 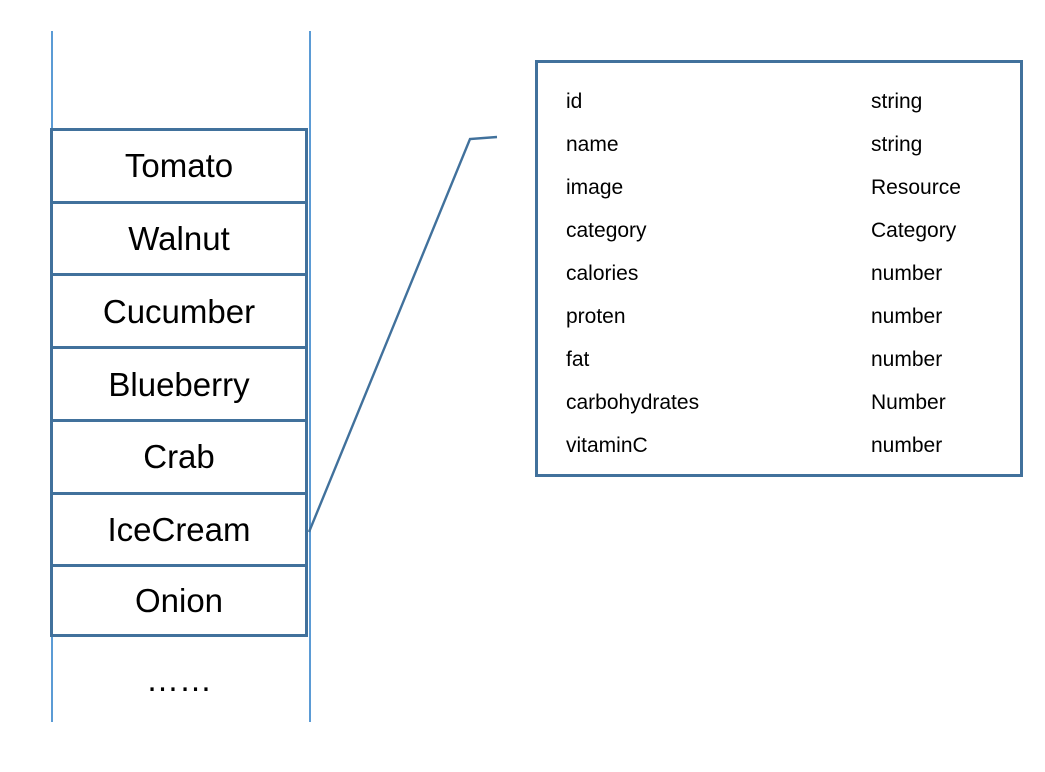 I want to click on list-item-label: Cucumber, so click(x=179, y=311).